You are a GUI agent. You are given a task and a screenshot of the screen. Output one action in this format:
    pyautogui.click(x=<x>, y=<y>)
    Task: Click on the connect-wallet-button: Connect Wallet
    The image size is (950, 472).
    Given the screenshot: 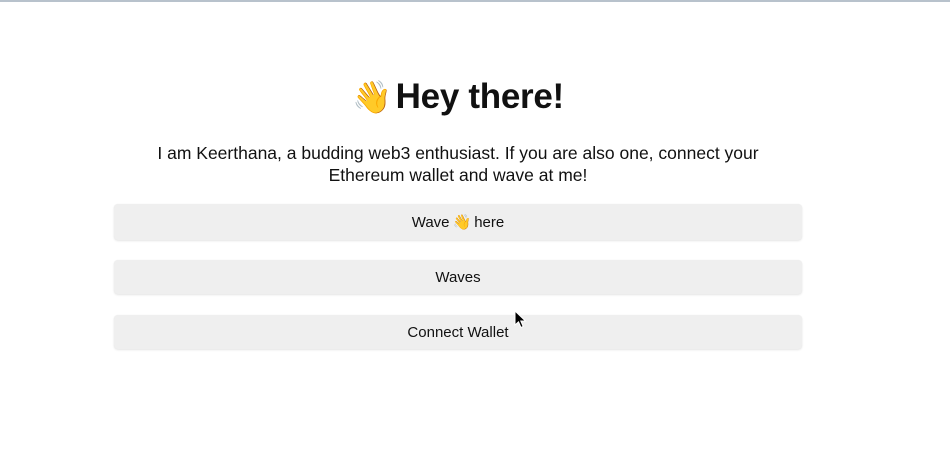 What is the action you would take?
    pyautogui.click(x=458, y=332)
    